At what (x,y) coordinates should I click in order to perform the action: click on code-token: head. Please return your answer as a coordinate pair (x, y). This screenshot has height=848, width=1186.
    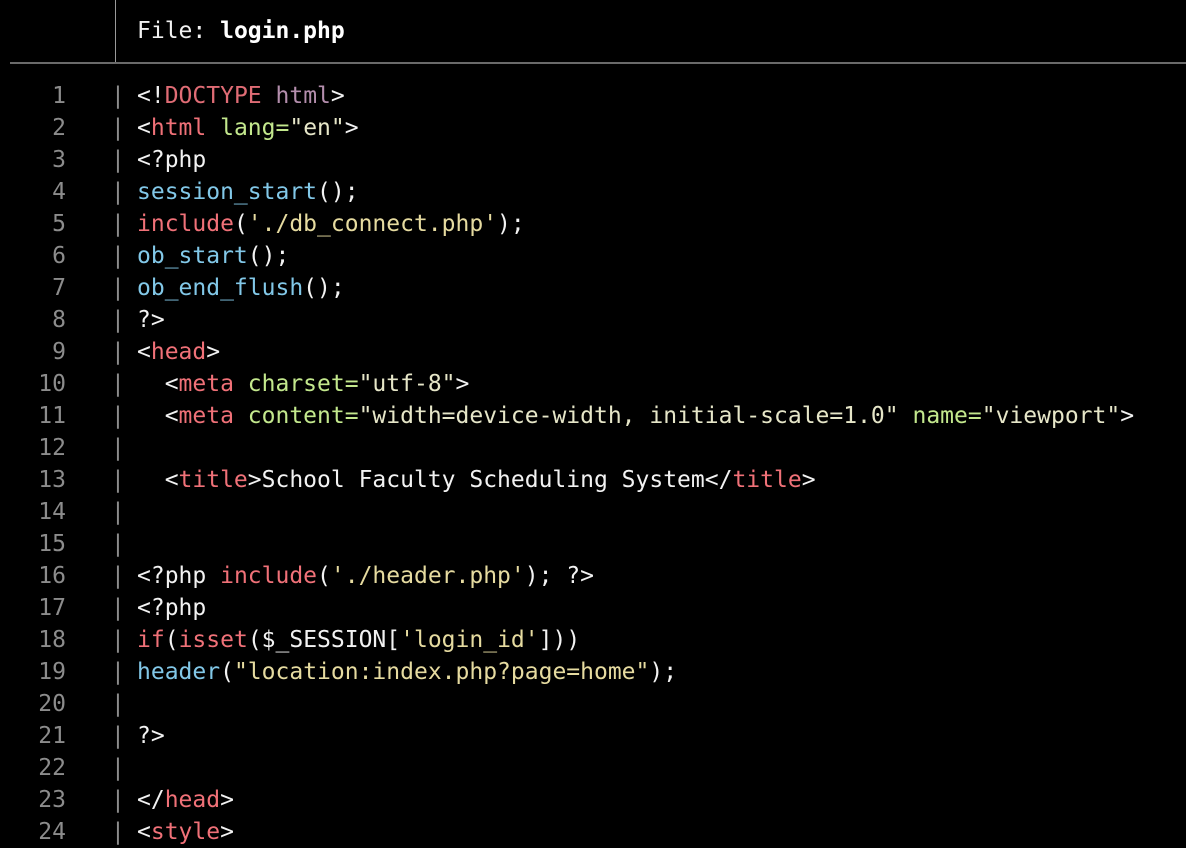
    Looking at the image, I should click on (178, 352).